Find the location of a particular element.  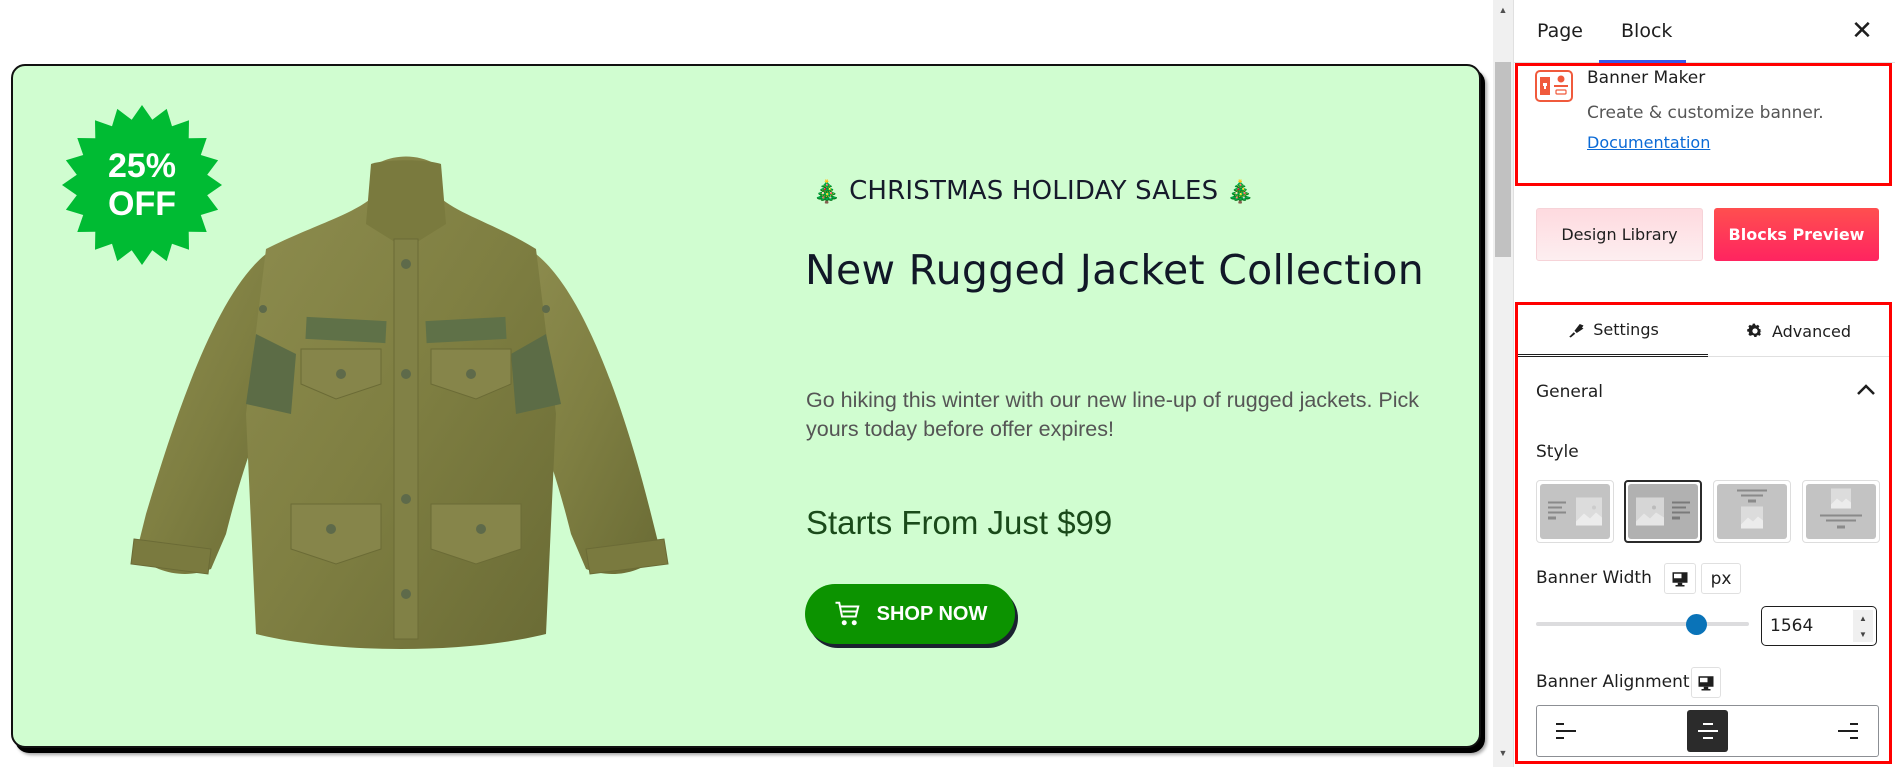

highlight-box-settings is located at coordinates (1703, 533).